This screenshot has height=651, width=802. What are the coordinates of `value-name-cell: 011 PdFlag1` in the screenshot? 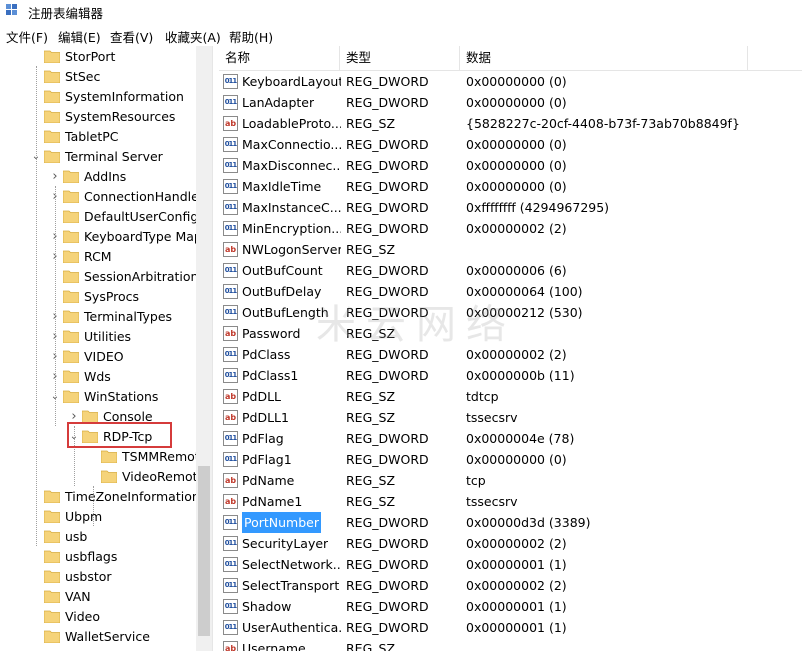 It's located at (282, 459).